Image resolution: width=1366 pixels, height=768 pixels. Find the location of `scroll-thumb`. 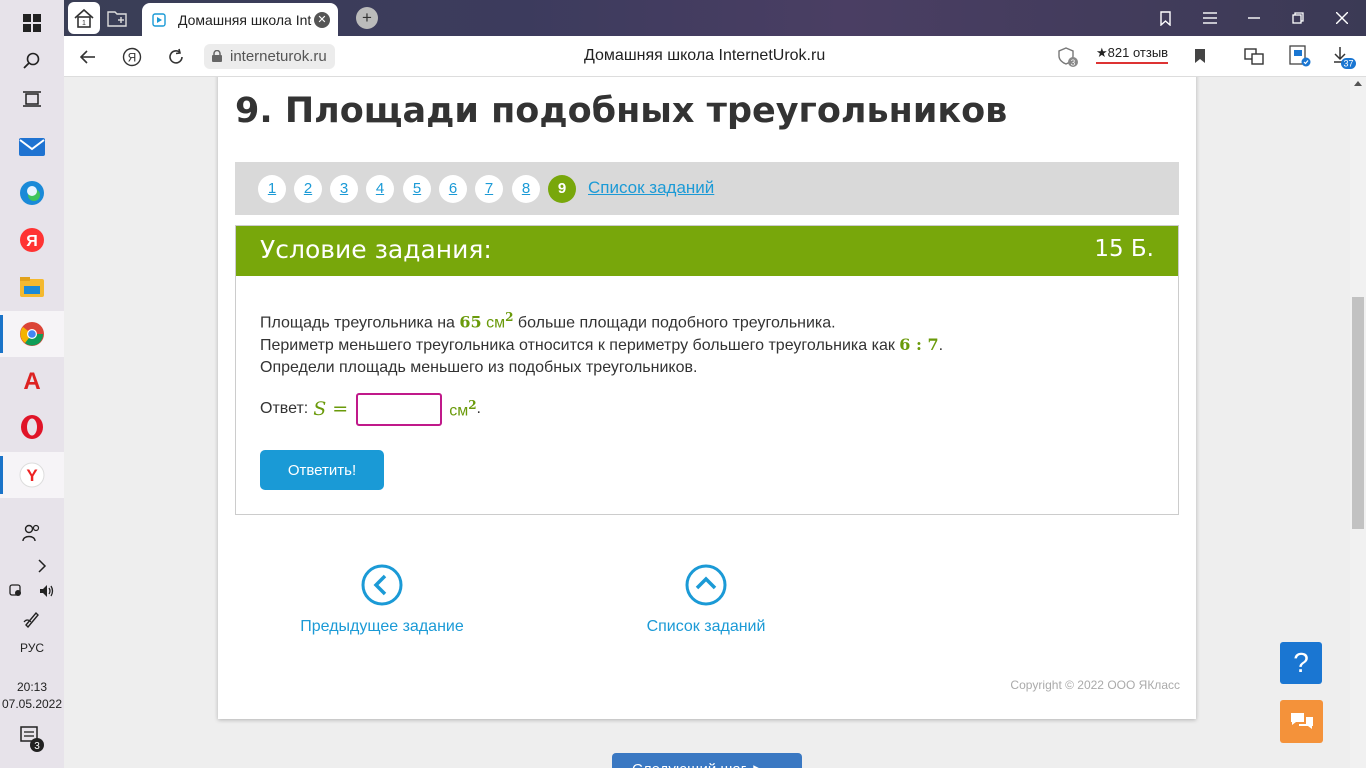

scroll-thumb is located at coordinates (1358, 413).